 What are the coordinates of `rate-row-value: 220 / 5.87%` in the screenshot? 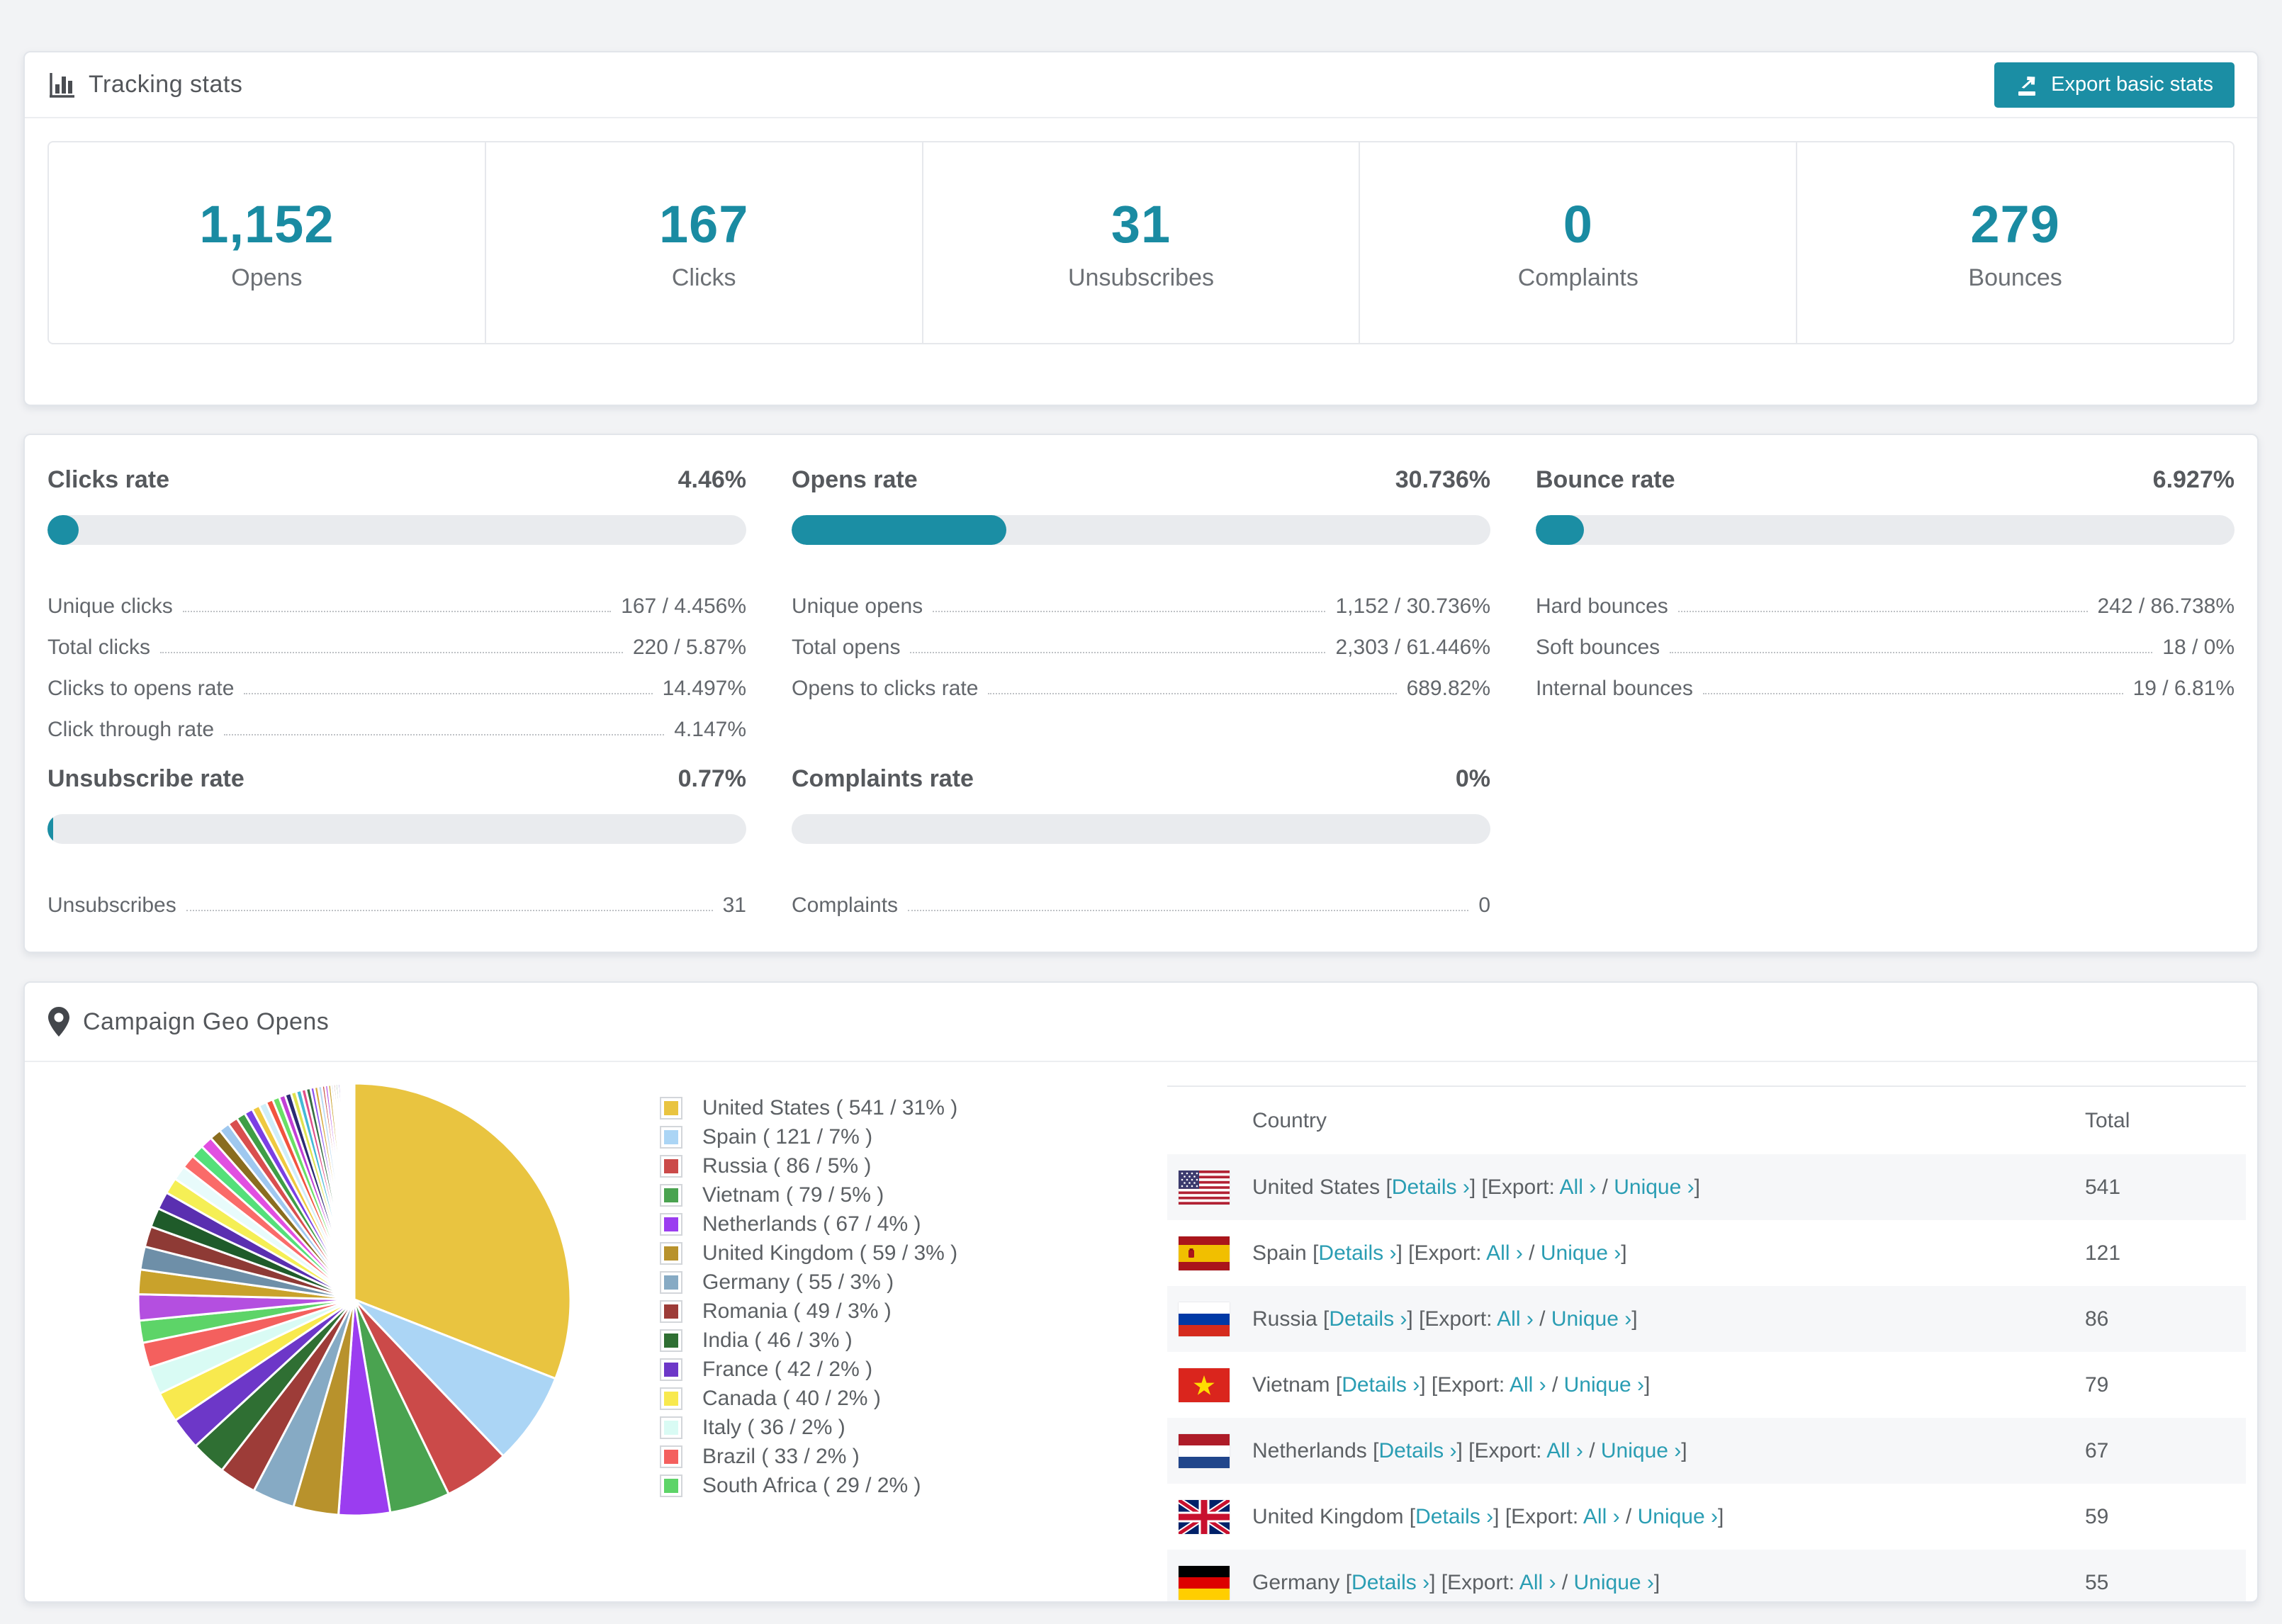 It's located at (689, 647).